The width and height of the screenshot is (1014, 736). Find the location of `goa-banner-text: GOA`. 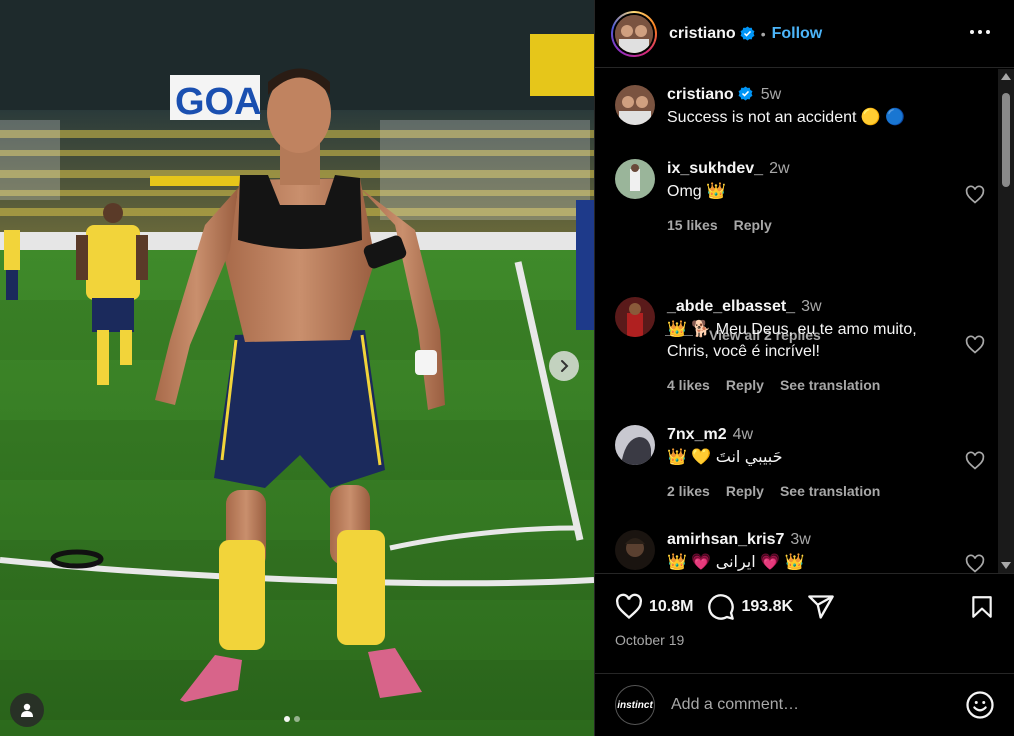

goa-banner-text: GOA is located at coordinates (218, 102).